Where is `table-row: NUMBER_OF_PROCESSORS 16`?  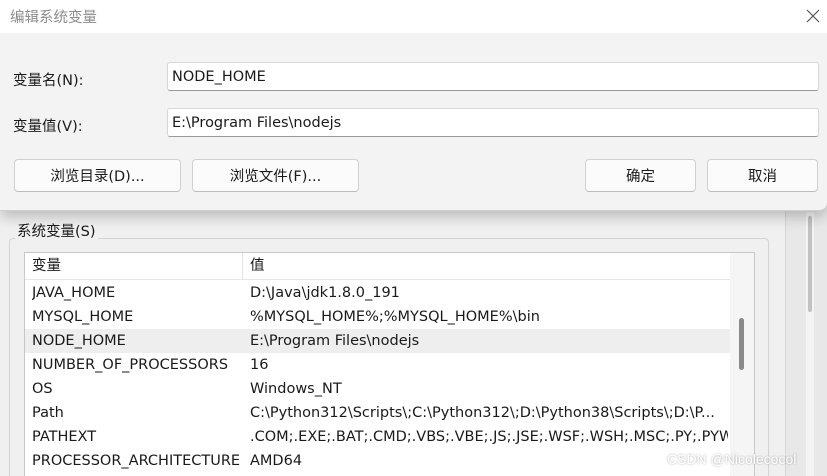 table-row: NUMBER_OF_PROCESSORS 16 is located at coordinates (377, 365).